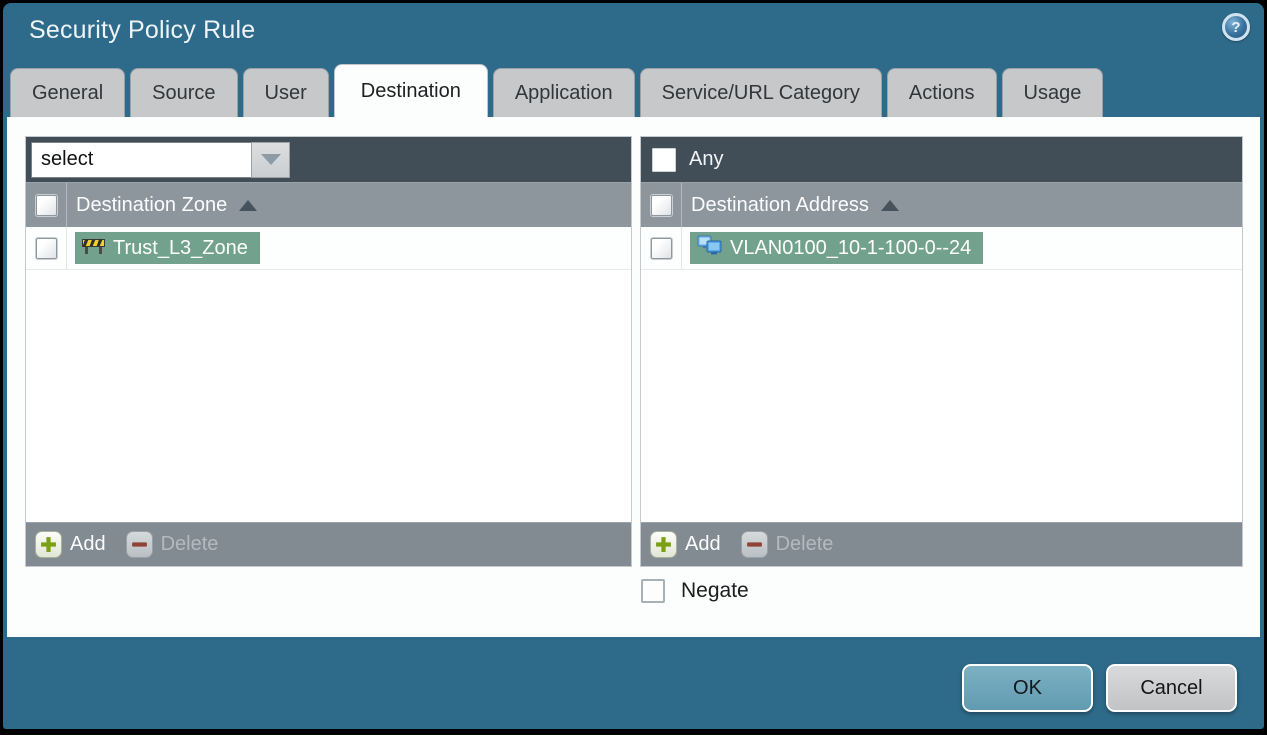 The width and height of the screenshot is (1267, 735). What do you see at coordinates (410, 90) in the screenshot?
I see `tab-destination: Destination` at bounding box center [410, 90].